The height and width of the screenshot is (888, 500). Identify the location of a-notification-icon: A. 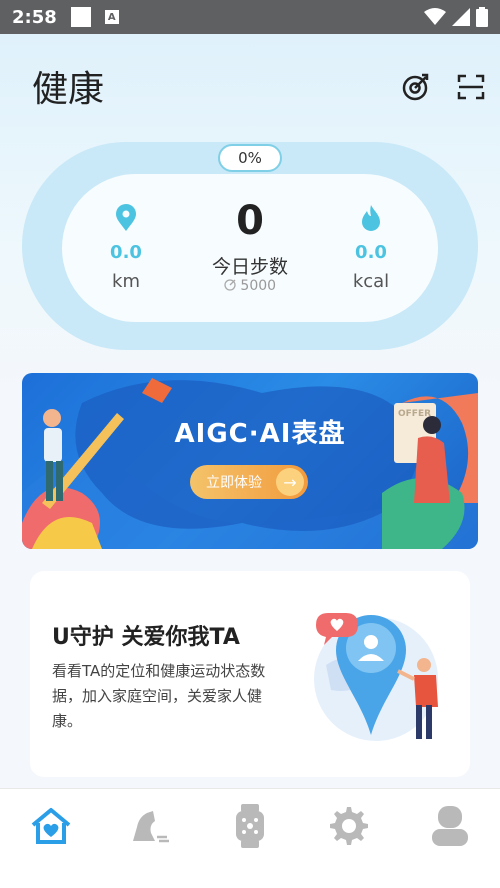
(111, 17).